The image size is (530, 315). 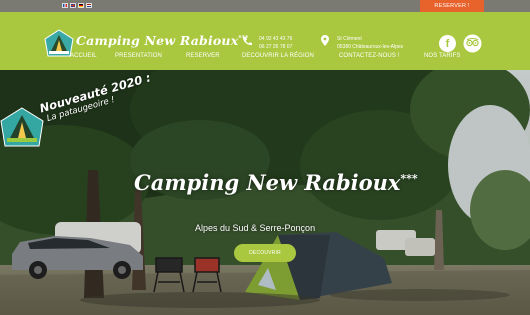 I want to click on flag-de-icon, so click(x=81, y=5).